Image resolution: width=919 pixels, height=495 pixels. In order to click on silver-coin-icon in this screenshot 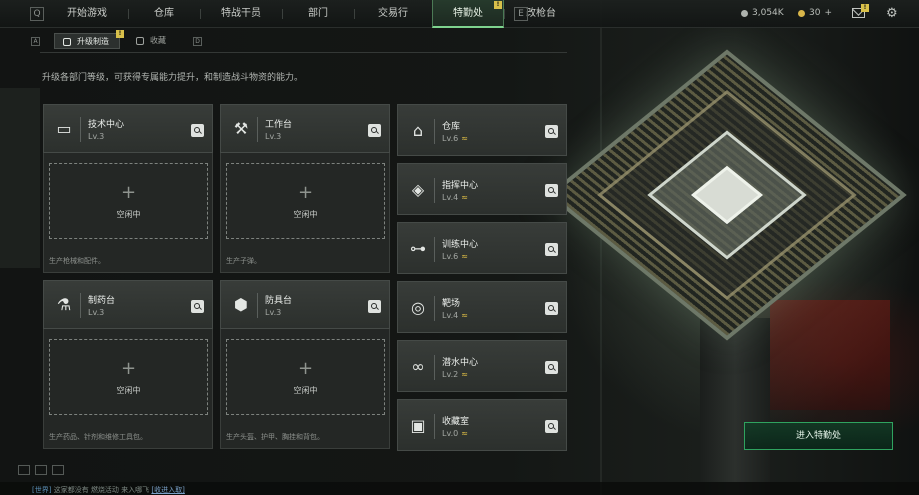, I will do `click(744, 13)`.